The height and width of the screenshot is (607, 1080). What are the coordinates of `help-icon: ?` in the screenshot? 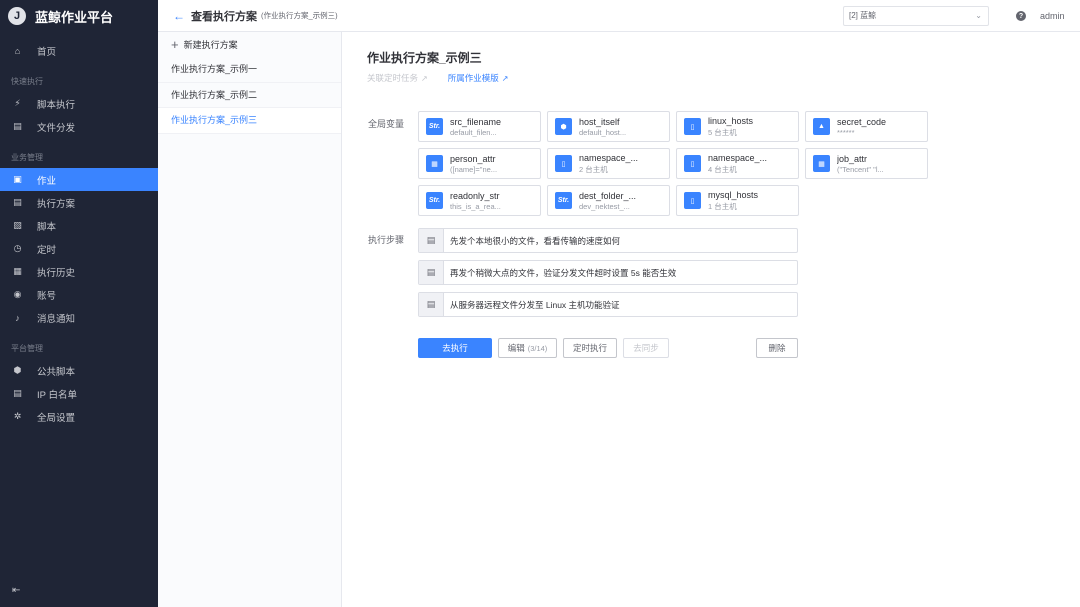 It's located at (1021, 16).